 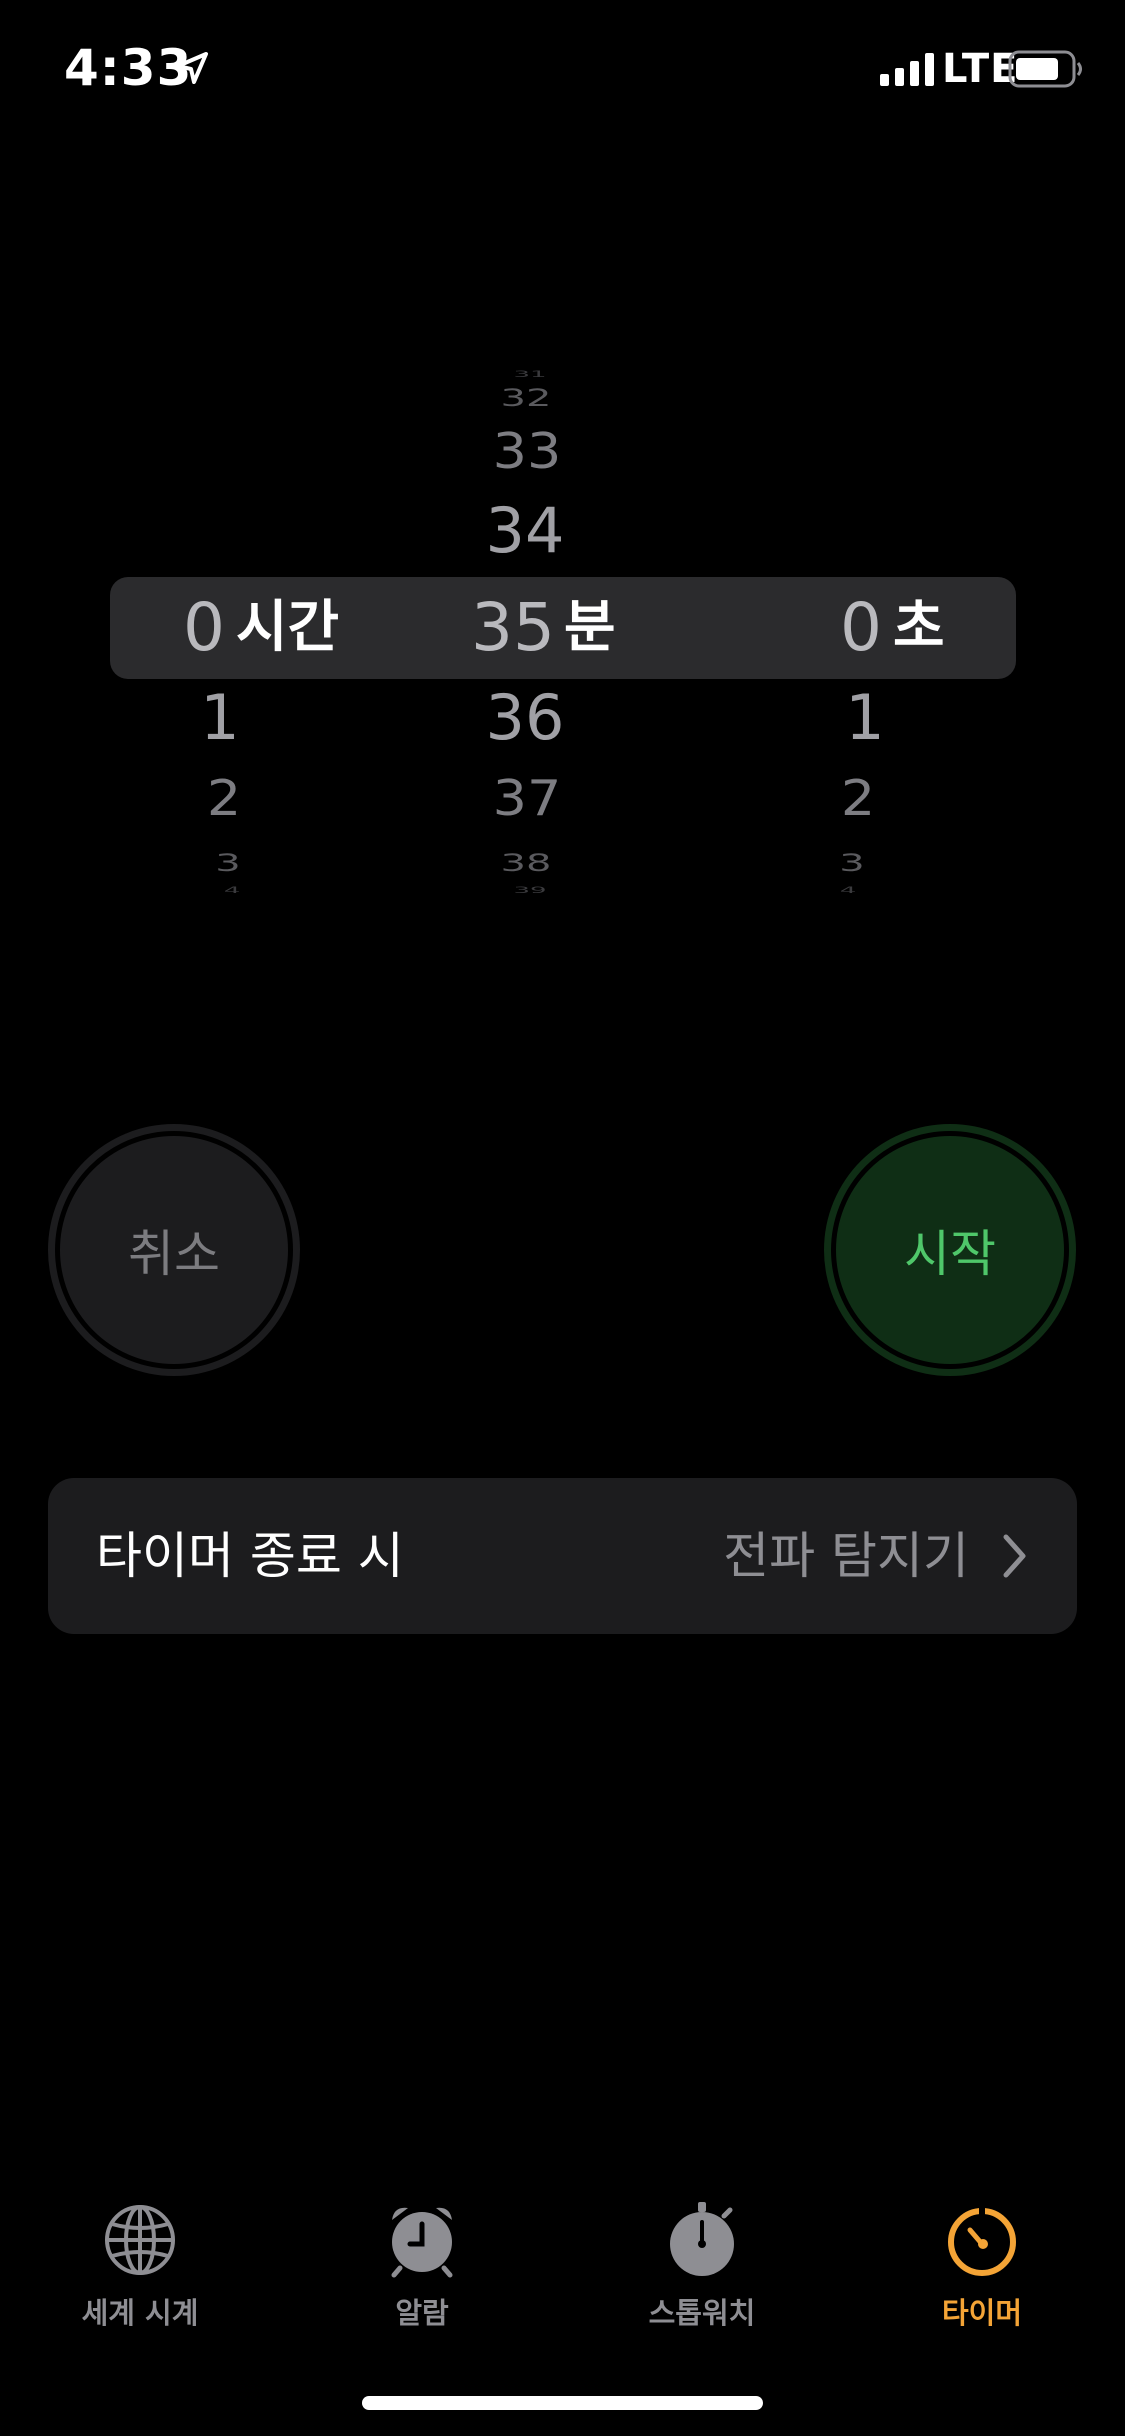 What do you see at coordinates (250, 1556) in the screenshot?
I see `when-timer-ends-label: 타이머 종료 시` at bounding box center [250, 1556].